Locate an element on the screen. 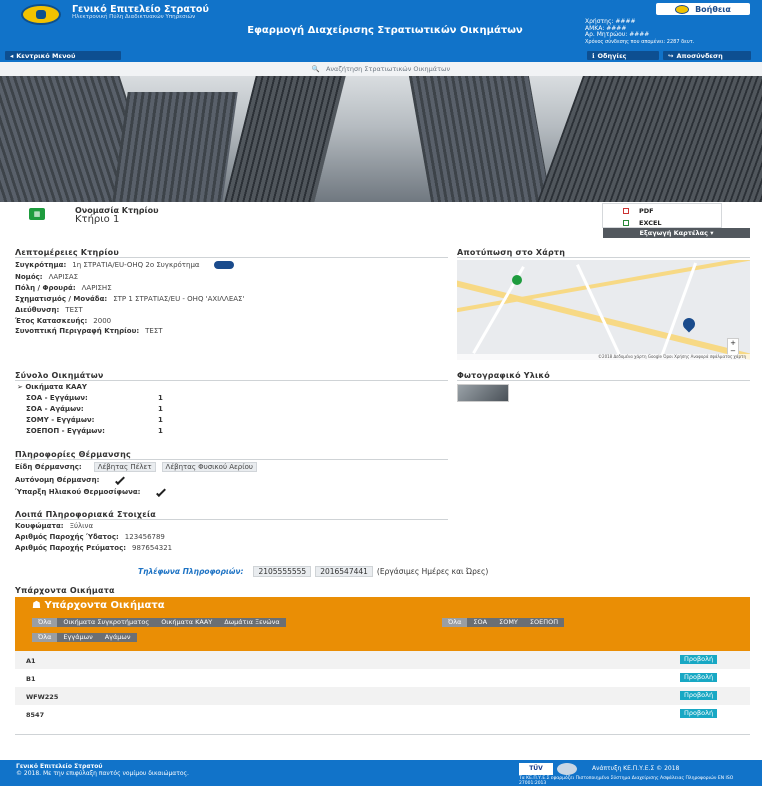 The width and height of the screenshot is (762, 786). filter-soa: ΣΟΑ is located at coordinates (480, 622).